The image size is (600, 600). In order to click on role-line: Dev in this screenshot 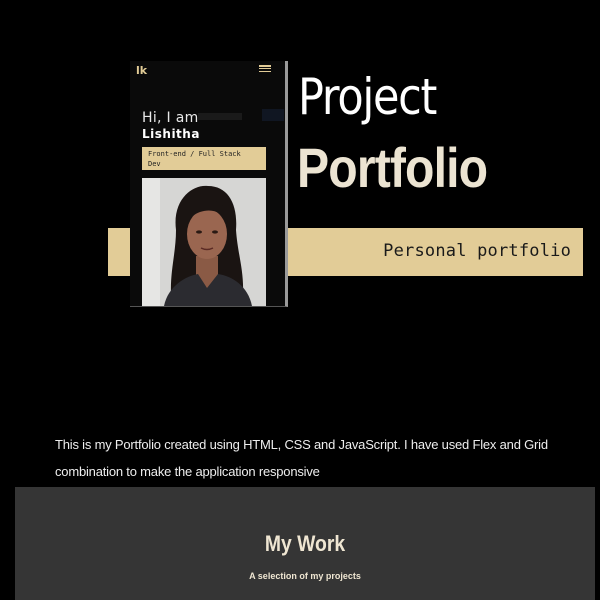, I will do `click(154, 164)`.